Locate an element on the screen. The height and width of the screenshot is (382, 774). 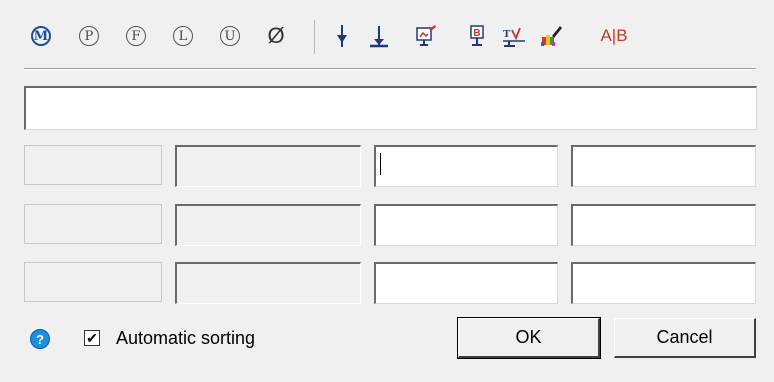
l-icon: L is located at coordinates (183, 36).